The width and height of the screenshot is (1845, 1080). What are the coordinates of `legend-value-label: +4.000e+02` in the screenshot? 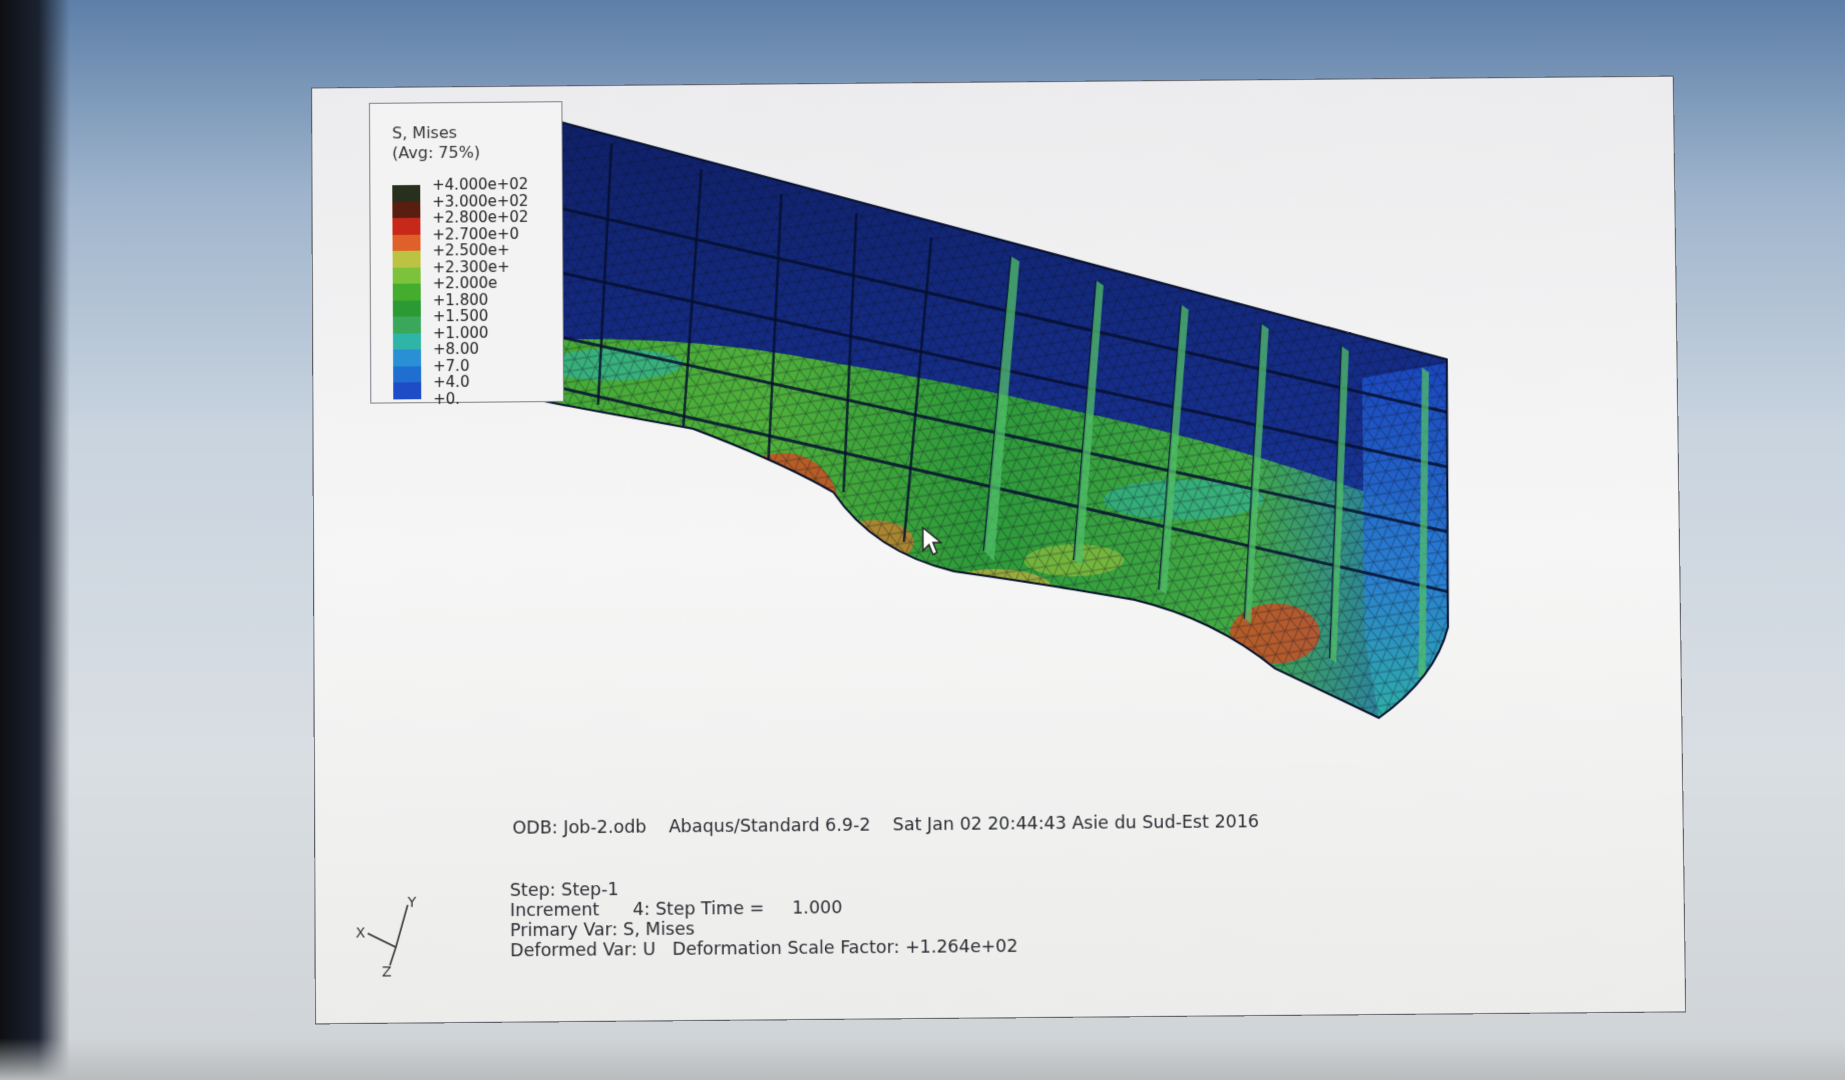 It's located at (480, 184).